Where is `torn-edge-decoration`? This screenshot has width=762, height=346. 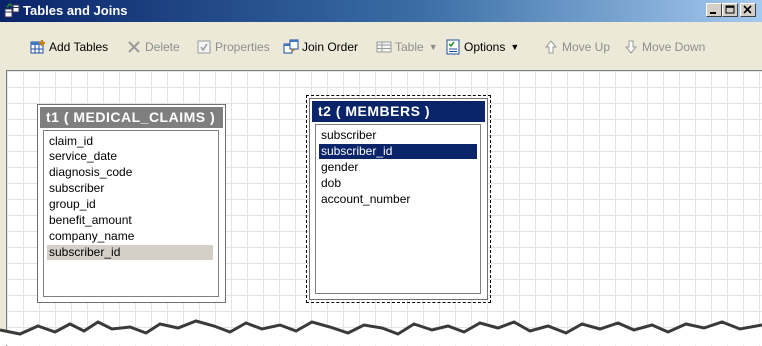 torn-edge-decoration is located at coordinates (381, 332).